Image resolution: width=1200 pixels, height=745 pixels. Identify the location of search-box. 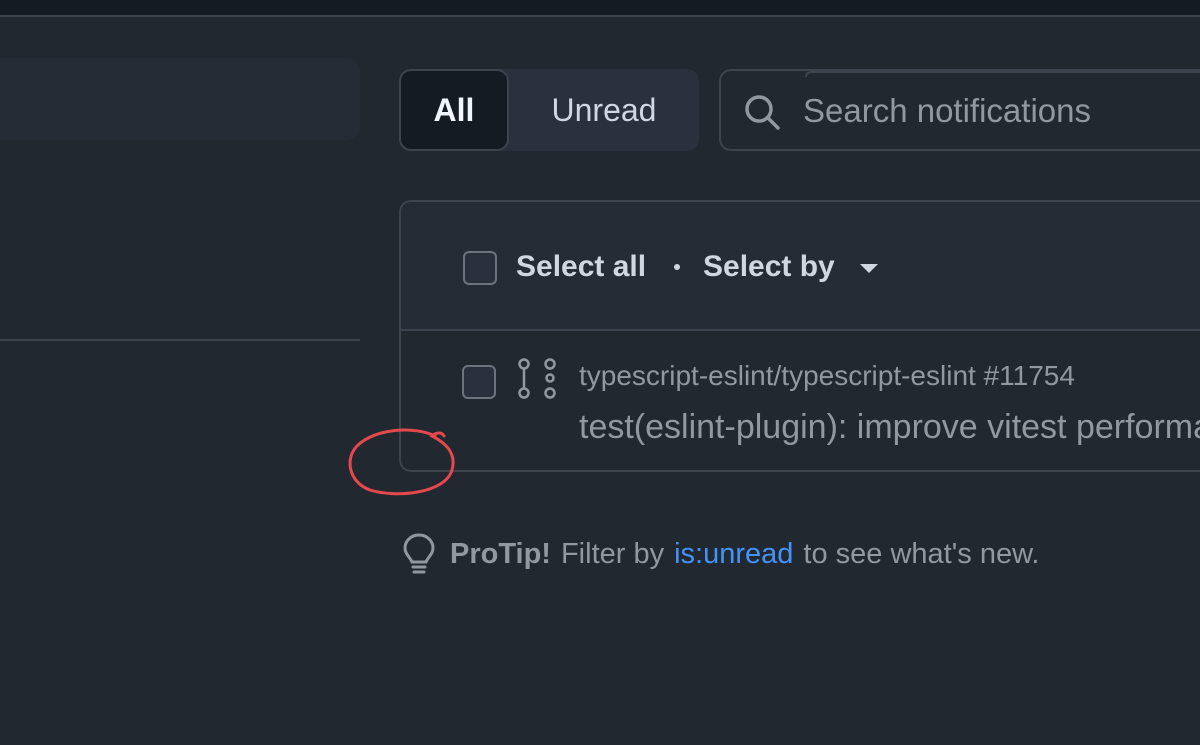
(959, 110).